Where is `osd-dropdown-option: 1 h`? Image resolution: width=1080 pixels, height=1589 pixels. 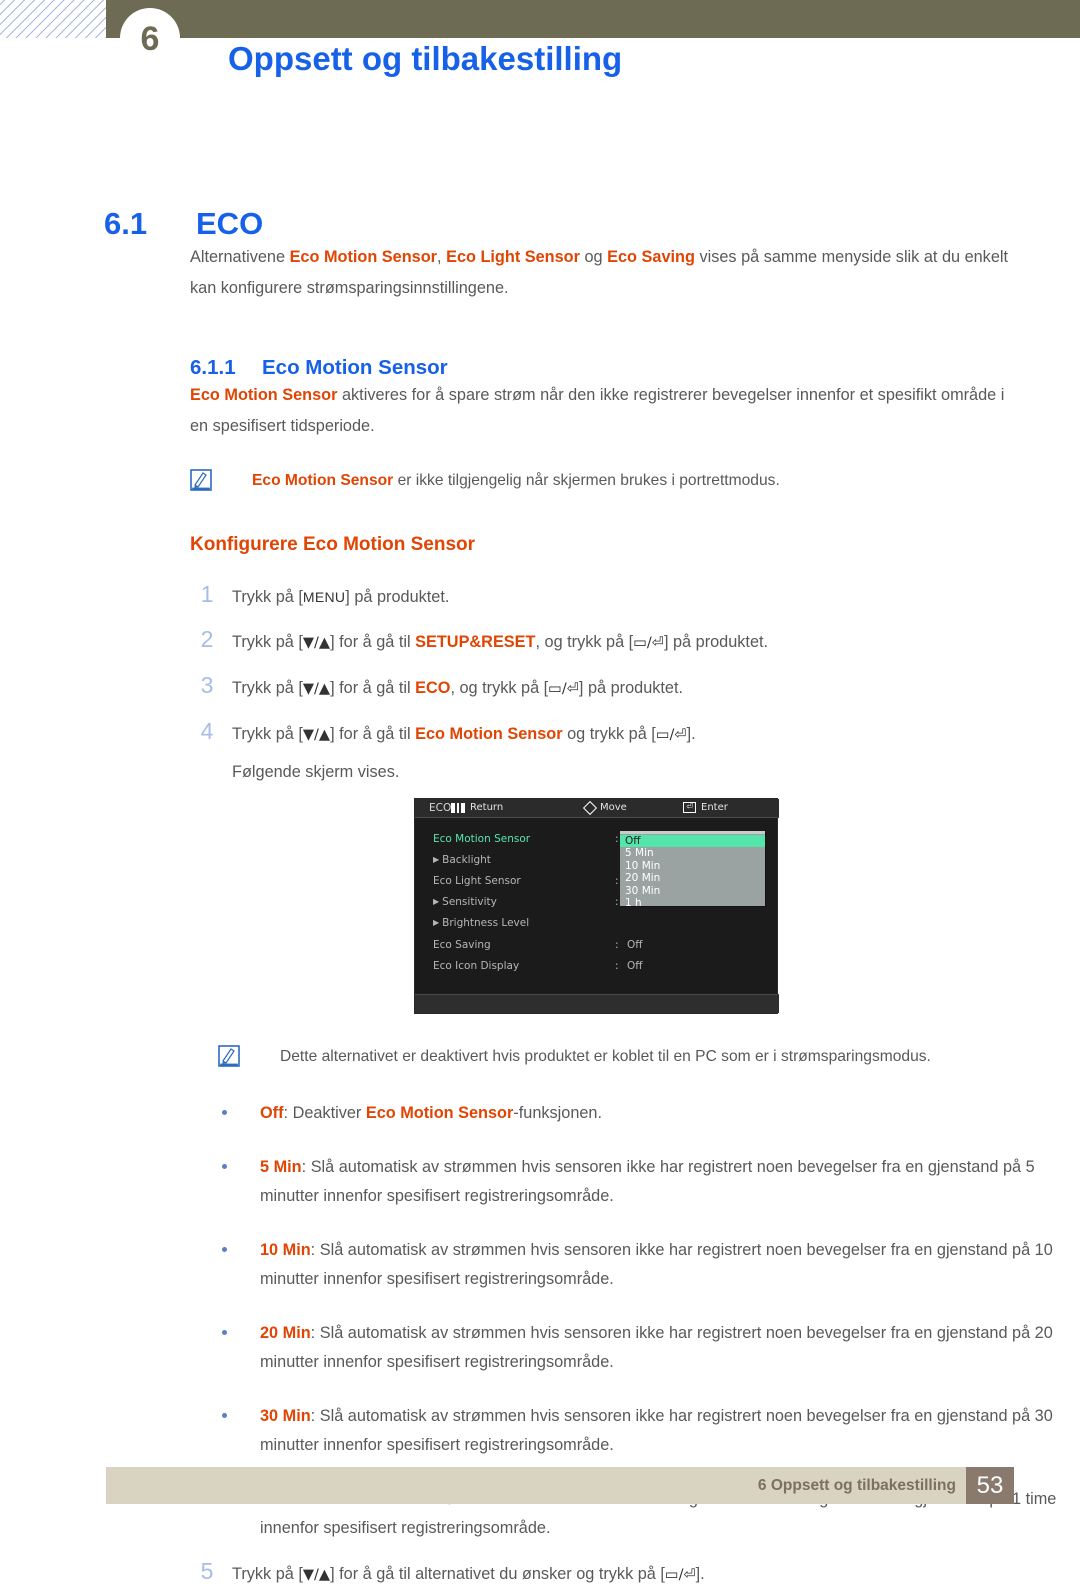
osd-dropdown-option: 1 h is located at coordinates (633, 903).